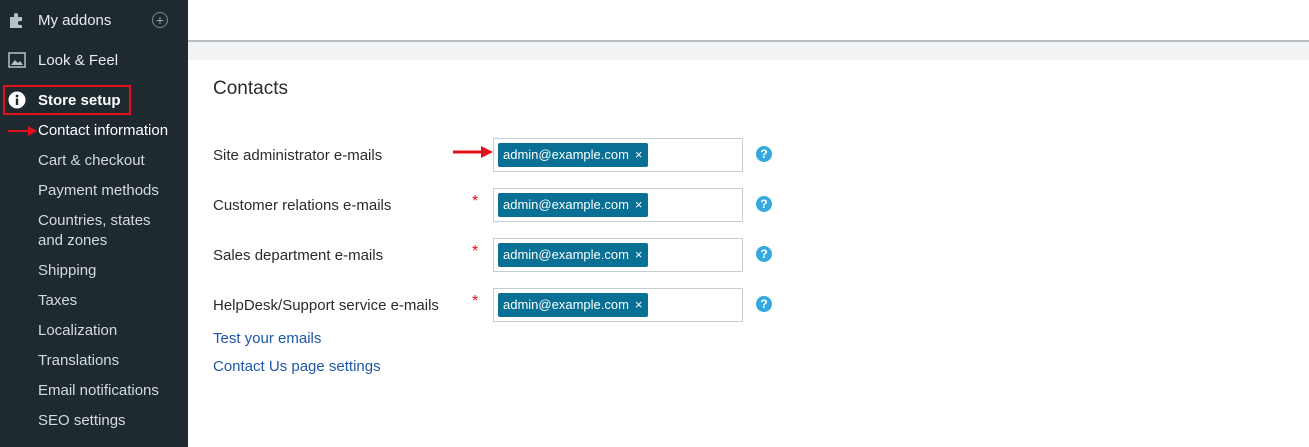 The width and height of the screenshot is (1309, 447). Describe the element at coordinates (112, 391) in the screenshot. I see `sidebar-item-email-notifications: Email notifications` at that location.